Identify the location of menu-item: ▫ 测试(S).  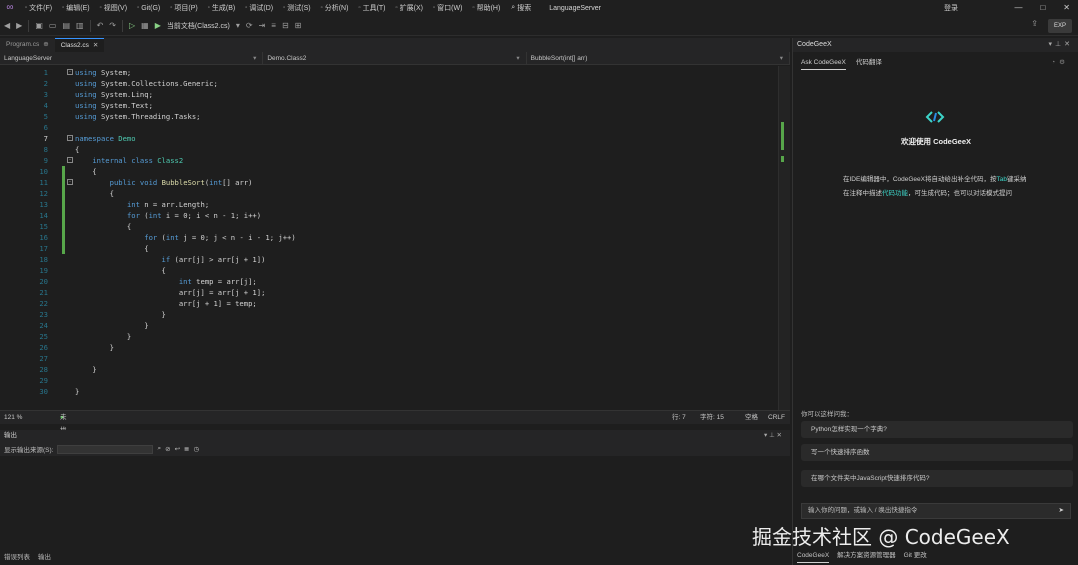
(296, 8).